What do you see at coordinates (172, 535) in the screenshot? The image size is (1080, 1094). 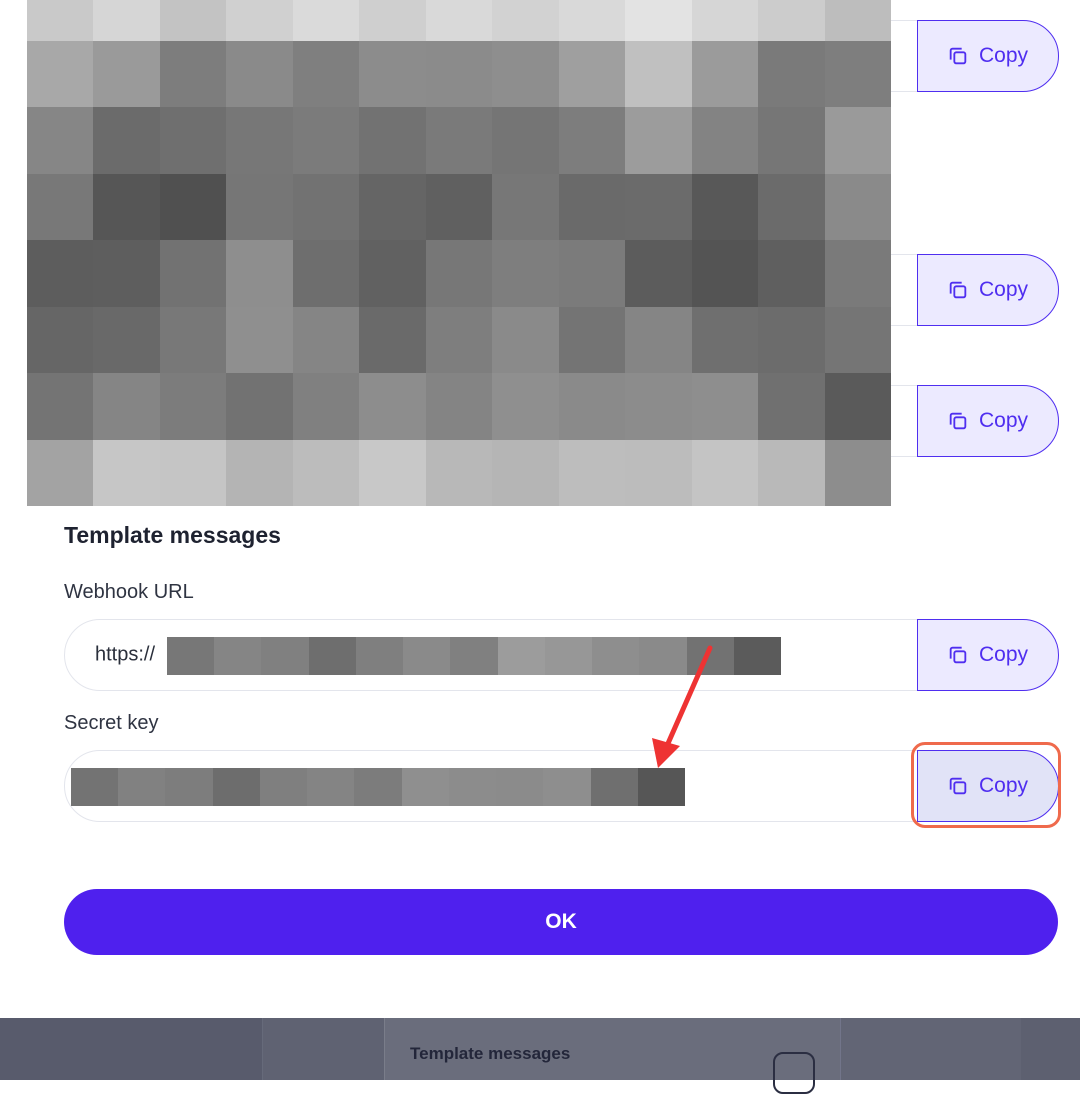 I see `section-title: Template messages` at bounding box center [172, 535].